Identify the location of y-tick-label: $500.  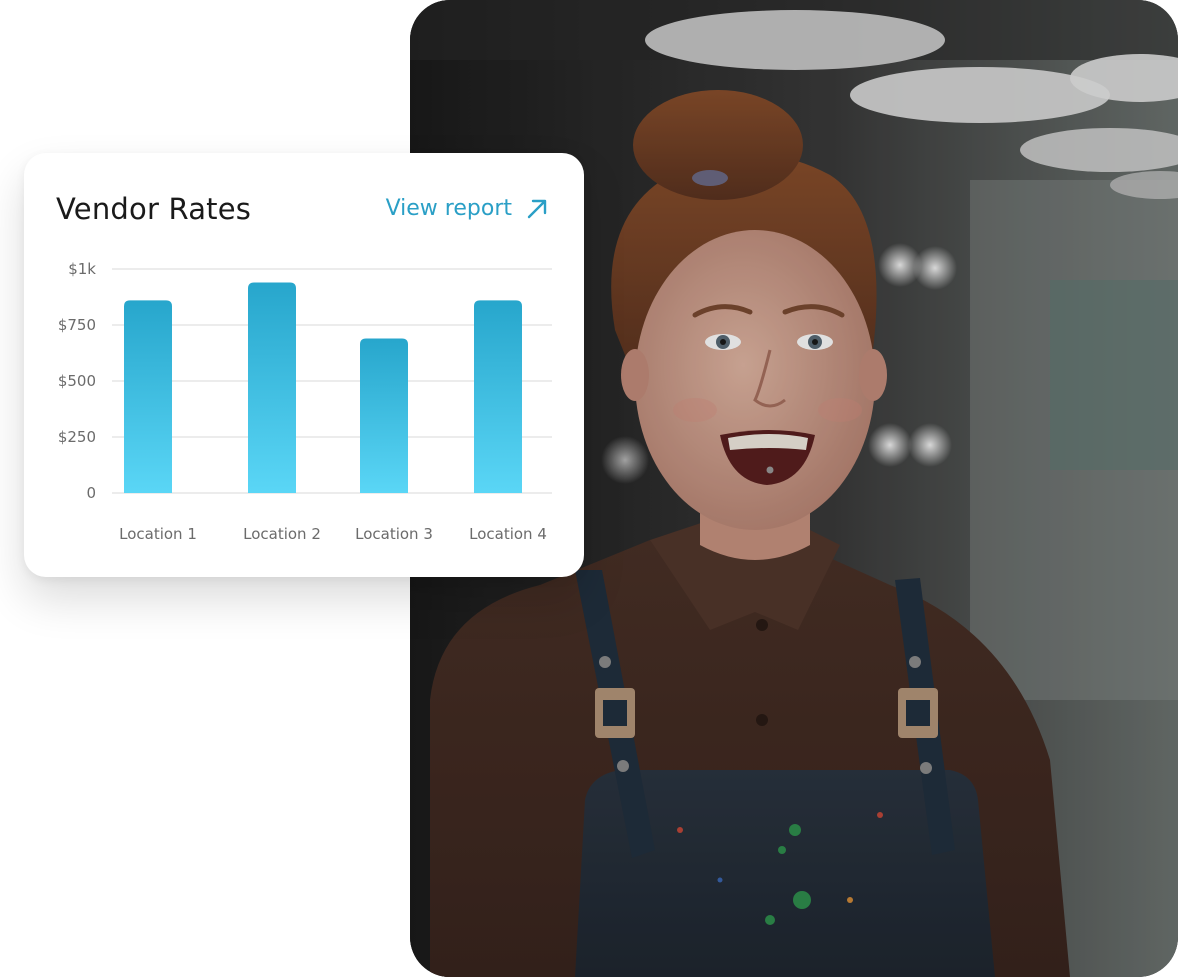
(77, 381).